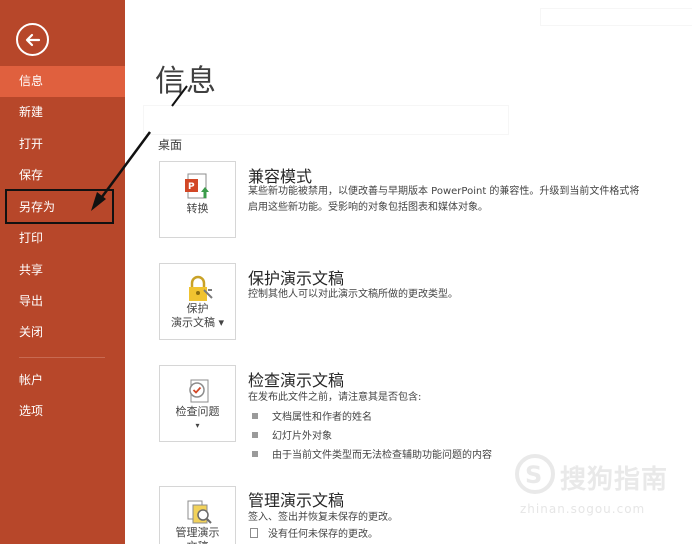 This screenshot has height=544, width=692. I want to click on watermark-url: zhinan.sogou.com, so click(583, 509).